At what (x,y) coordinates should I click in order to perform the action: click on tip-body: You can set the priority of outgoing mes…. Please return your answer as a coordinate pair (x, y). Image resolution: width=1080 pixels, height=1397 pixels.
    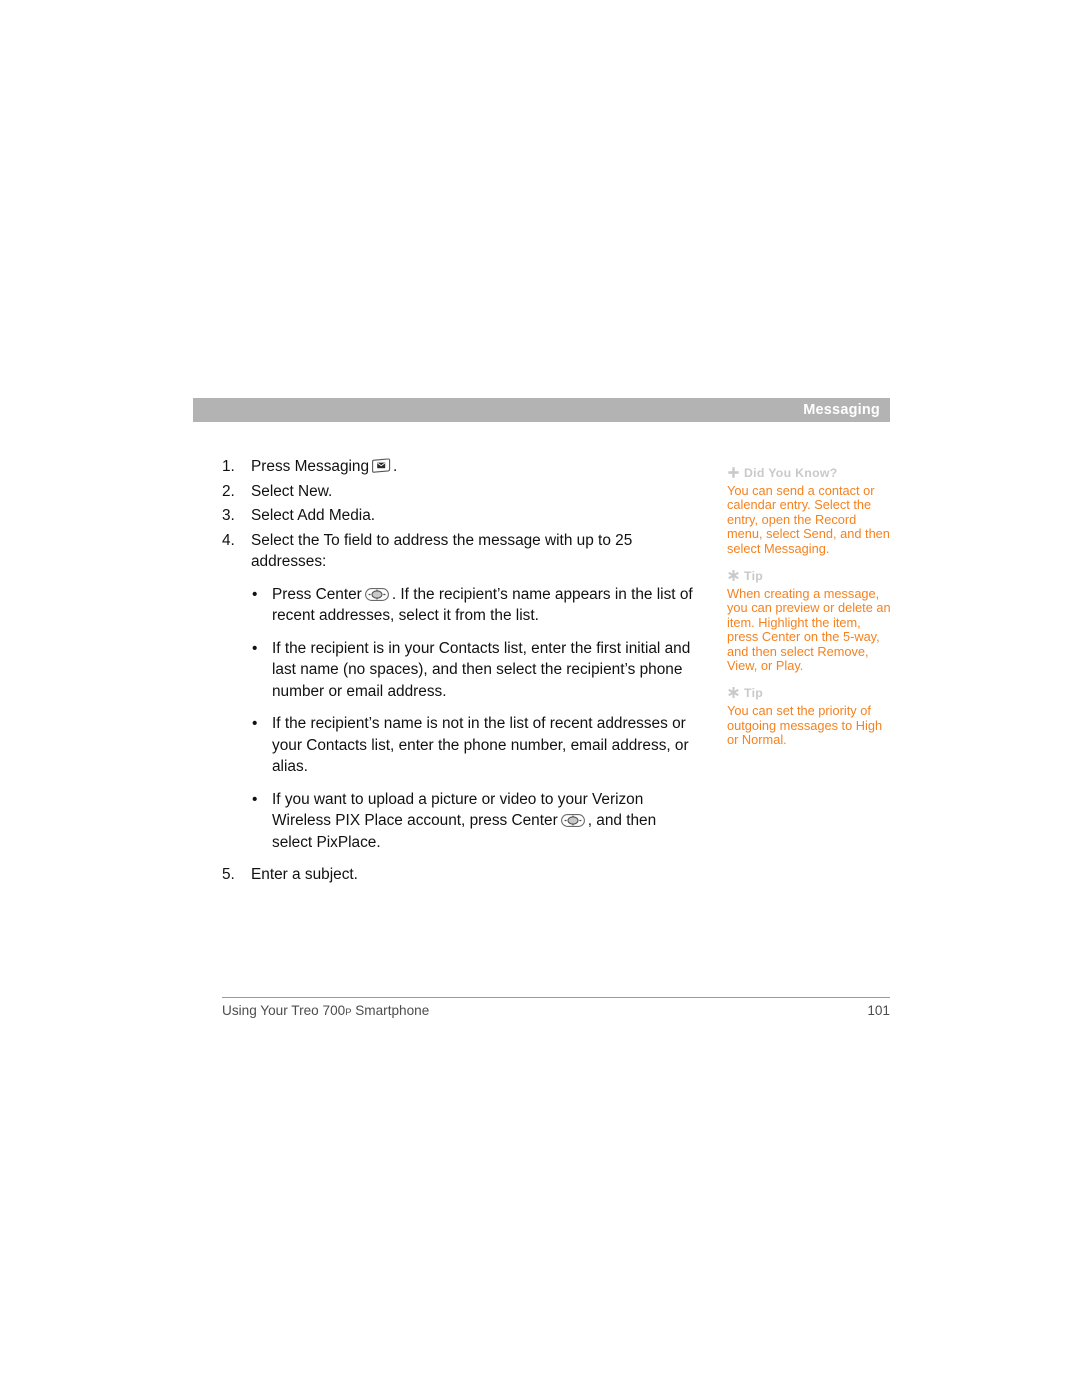
    Looking at the image, I should click on (805, 725).